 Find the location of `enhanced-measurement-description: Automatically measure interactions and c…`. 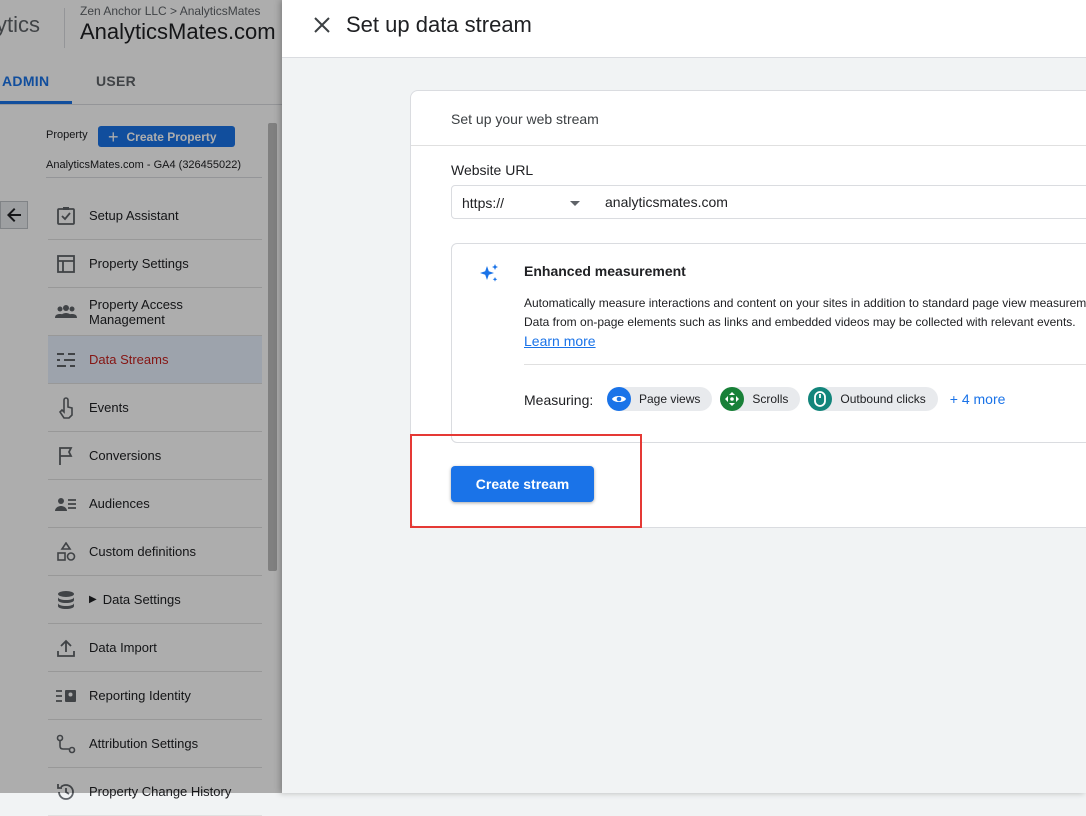

enhanced-measurement-description: Automatically measure interactions and c… is located at coordinates (805, 303).